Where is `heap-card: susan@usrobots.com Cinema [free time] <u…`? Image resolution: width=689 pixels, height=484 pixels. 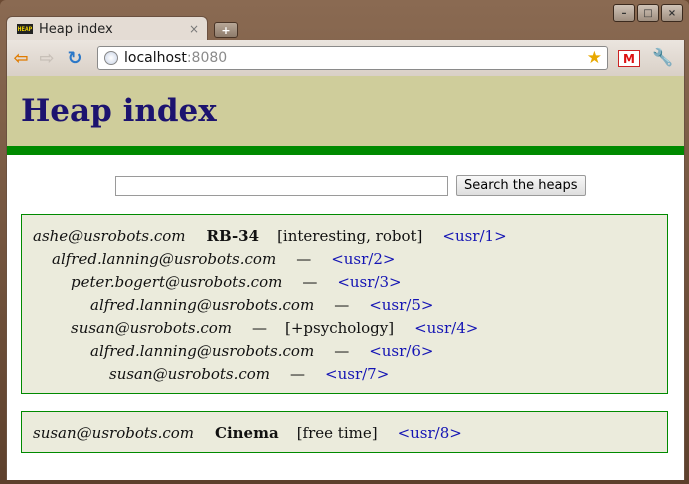 heap-card: susan@usrobots.com Cinema [free time] <u… is located at coordinates (344, 432).